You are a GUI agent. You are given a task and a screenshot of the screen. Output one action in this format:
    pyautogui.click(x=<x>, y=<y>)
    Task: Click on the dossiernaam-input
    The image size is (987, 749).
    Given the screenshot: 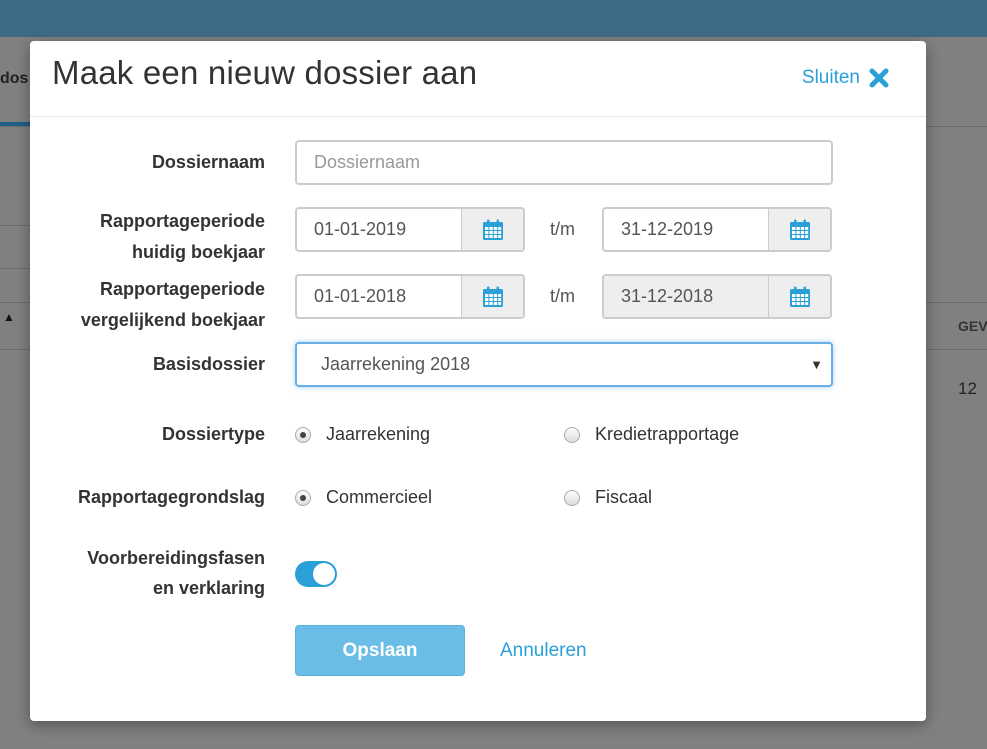 What is the action you would take?
    pyautogui.click(x=564, y=162)
    